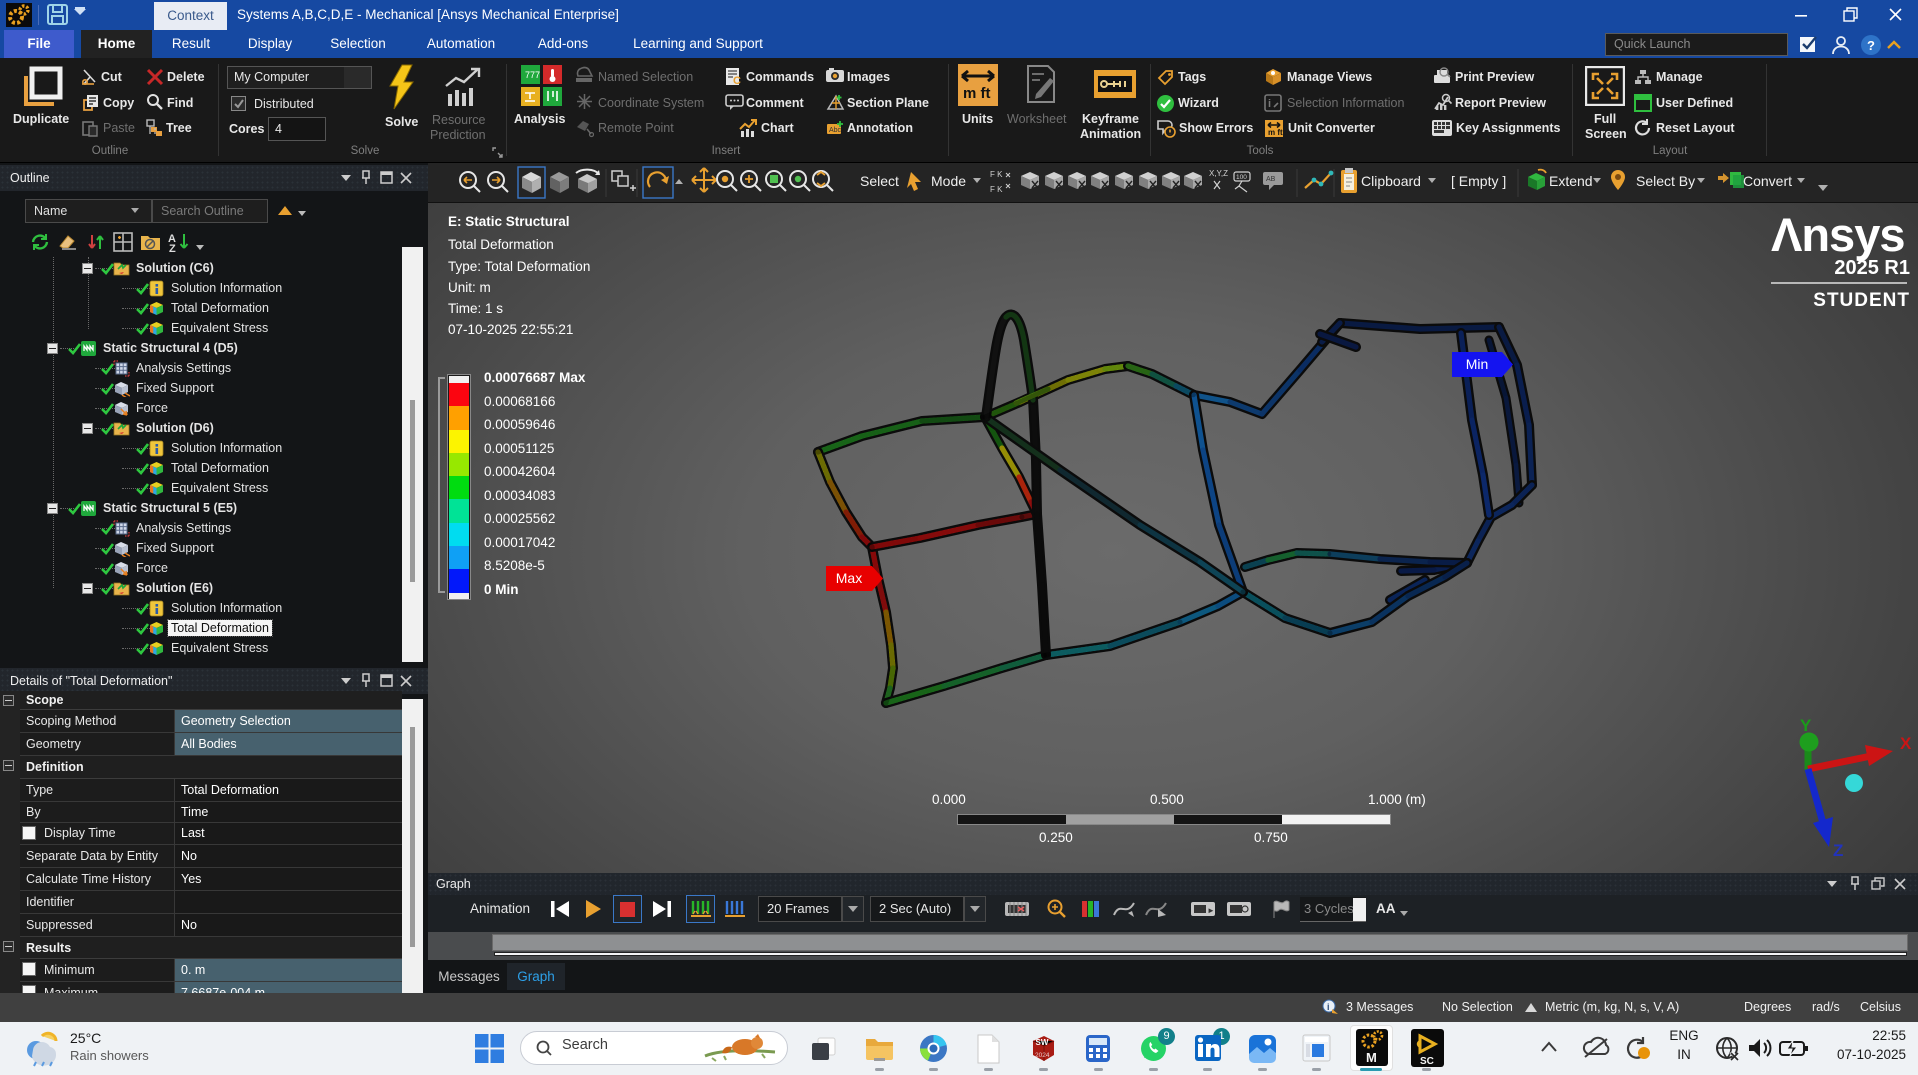 The image size is (1918, 1075). I want to click on svg-text: C, so click(737, 80).